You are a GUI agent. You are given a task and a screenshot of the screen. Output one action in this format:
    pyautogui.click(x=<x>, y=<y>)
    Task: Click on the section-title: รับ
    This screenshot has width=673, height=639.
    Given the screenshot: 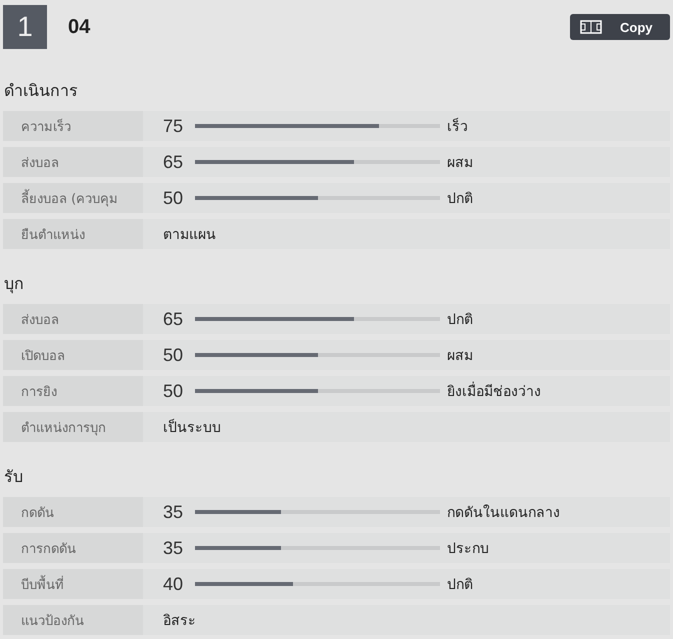 What is the action you would take?
    pyautogui.click(x=13, y=477)
    